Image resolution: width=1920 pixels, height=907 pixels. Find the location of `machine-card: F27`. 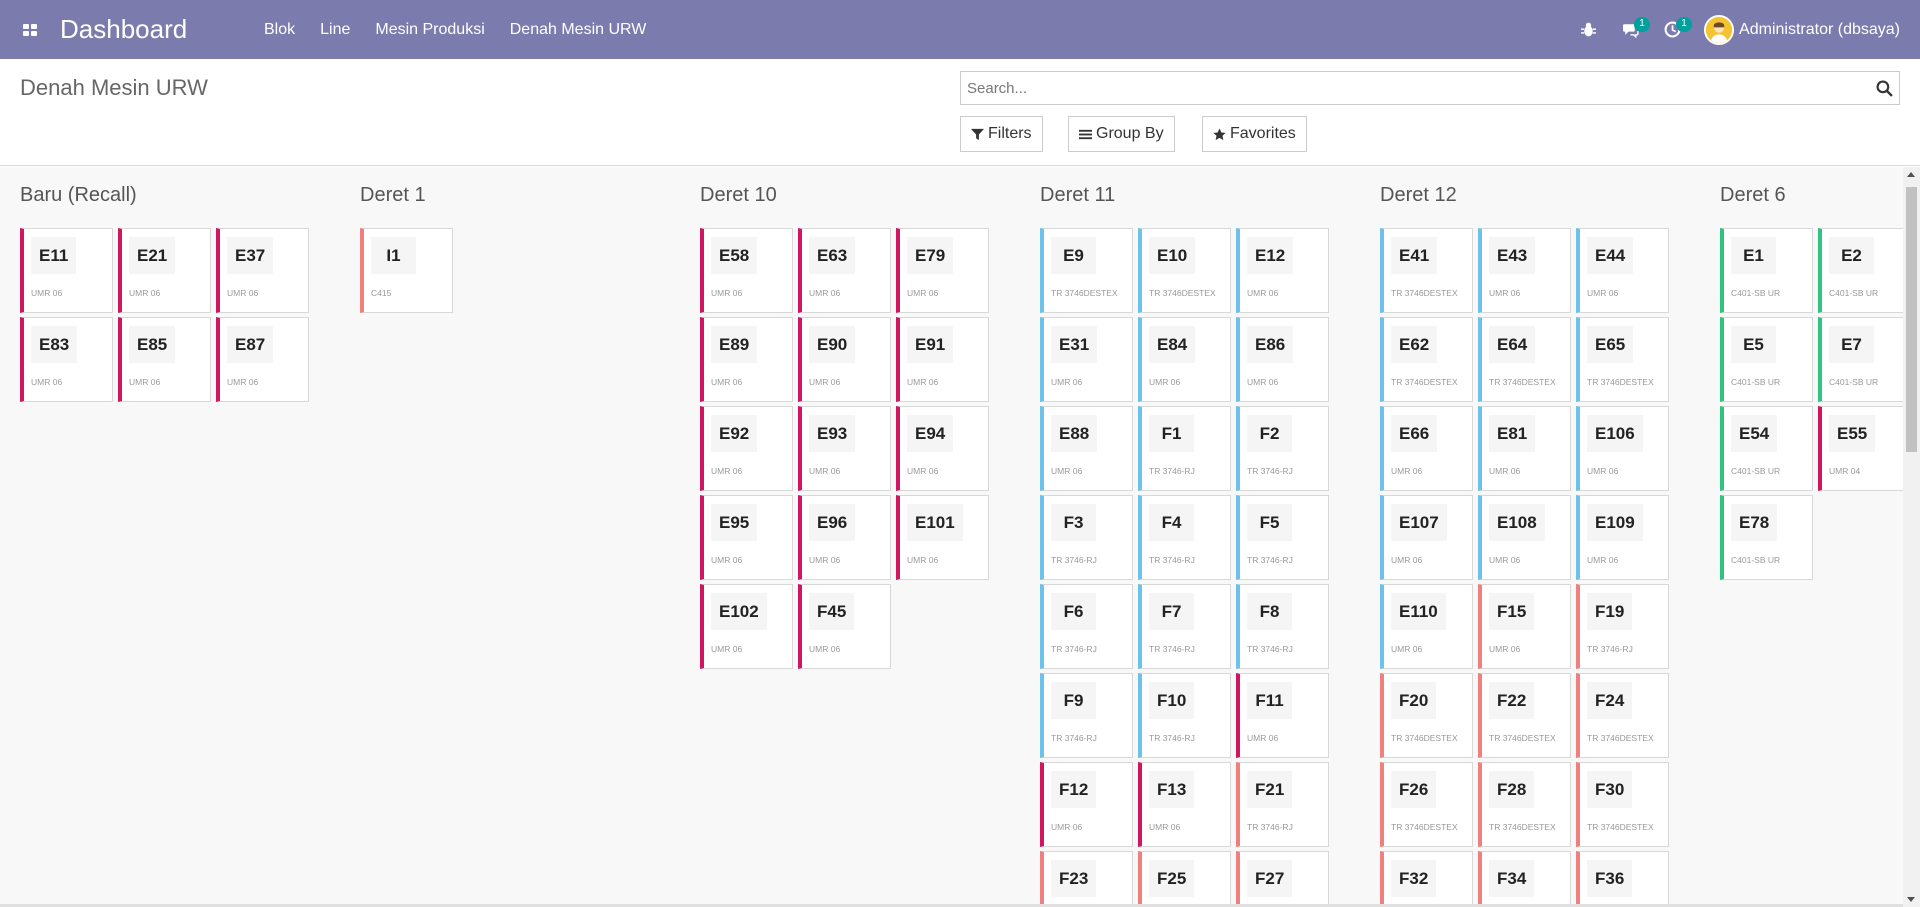

machine-card: F27 is located at coordinates (1282, 879).